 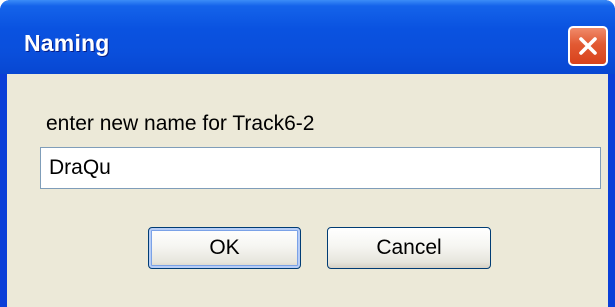 What do you see at coordinates (320, 168) in the screenshot?
I see `name-input` at bounding box center [320, 168].